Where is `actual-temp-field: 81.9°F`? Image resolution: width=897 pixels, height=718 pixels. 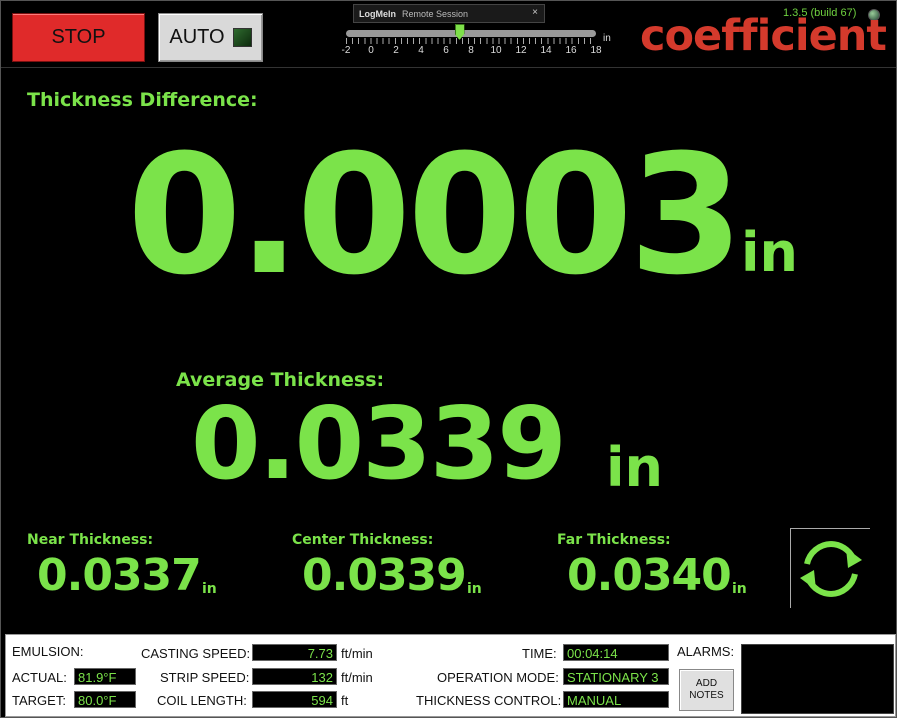
actual-temp-field: 81.9°F is located at coordinates (105, 676).